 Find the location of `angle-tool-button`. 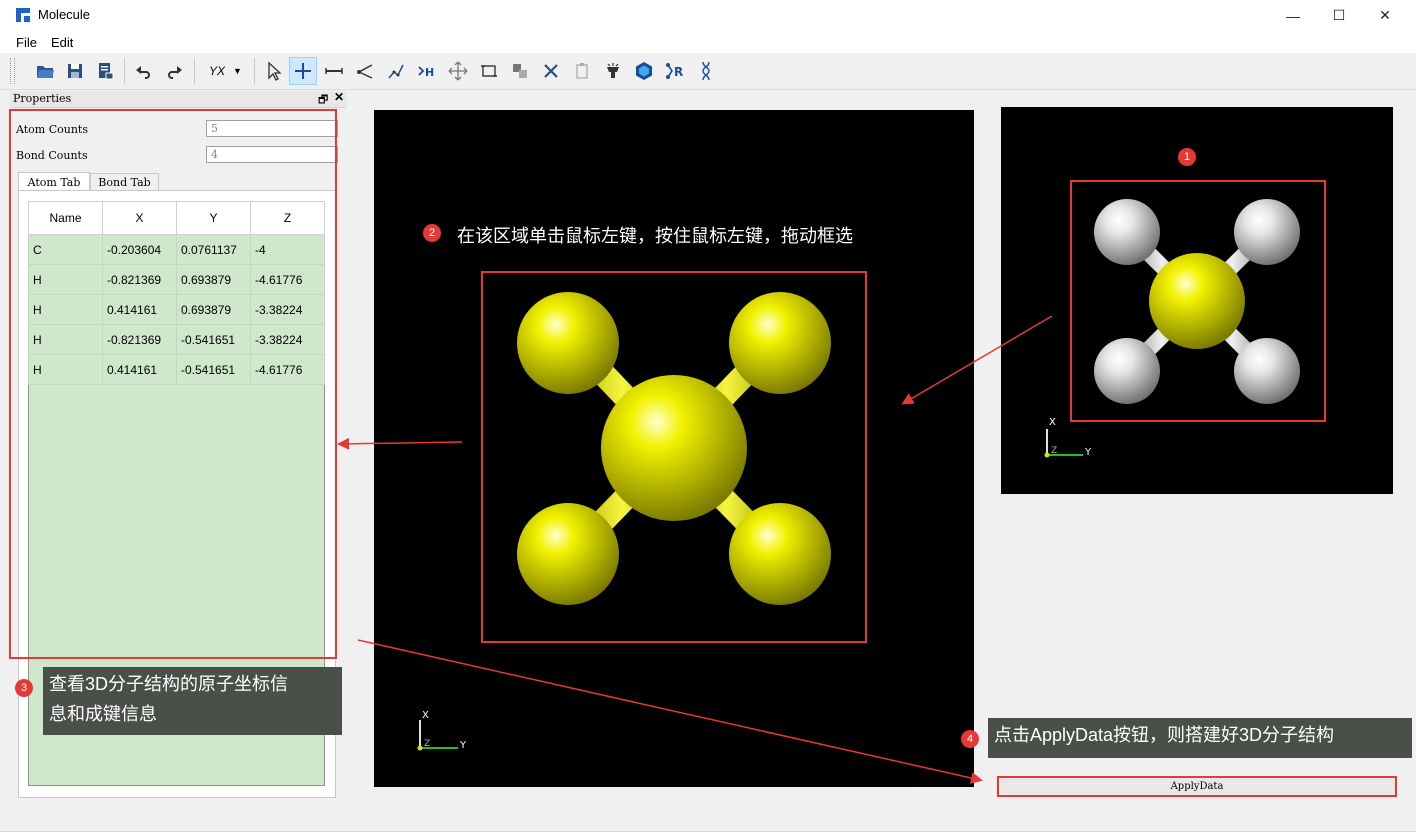

angle-tool-button is located at coordinates (365, 71).